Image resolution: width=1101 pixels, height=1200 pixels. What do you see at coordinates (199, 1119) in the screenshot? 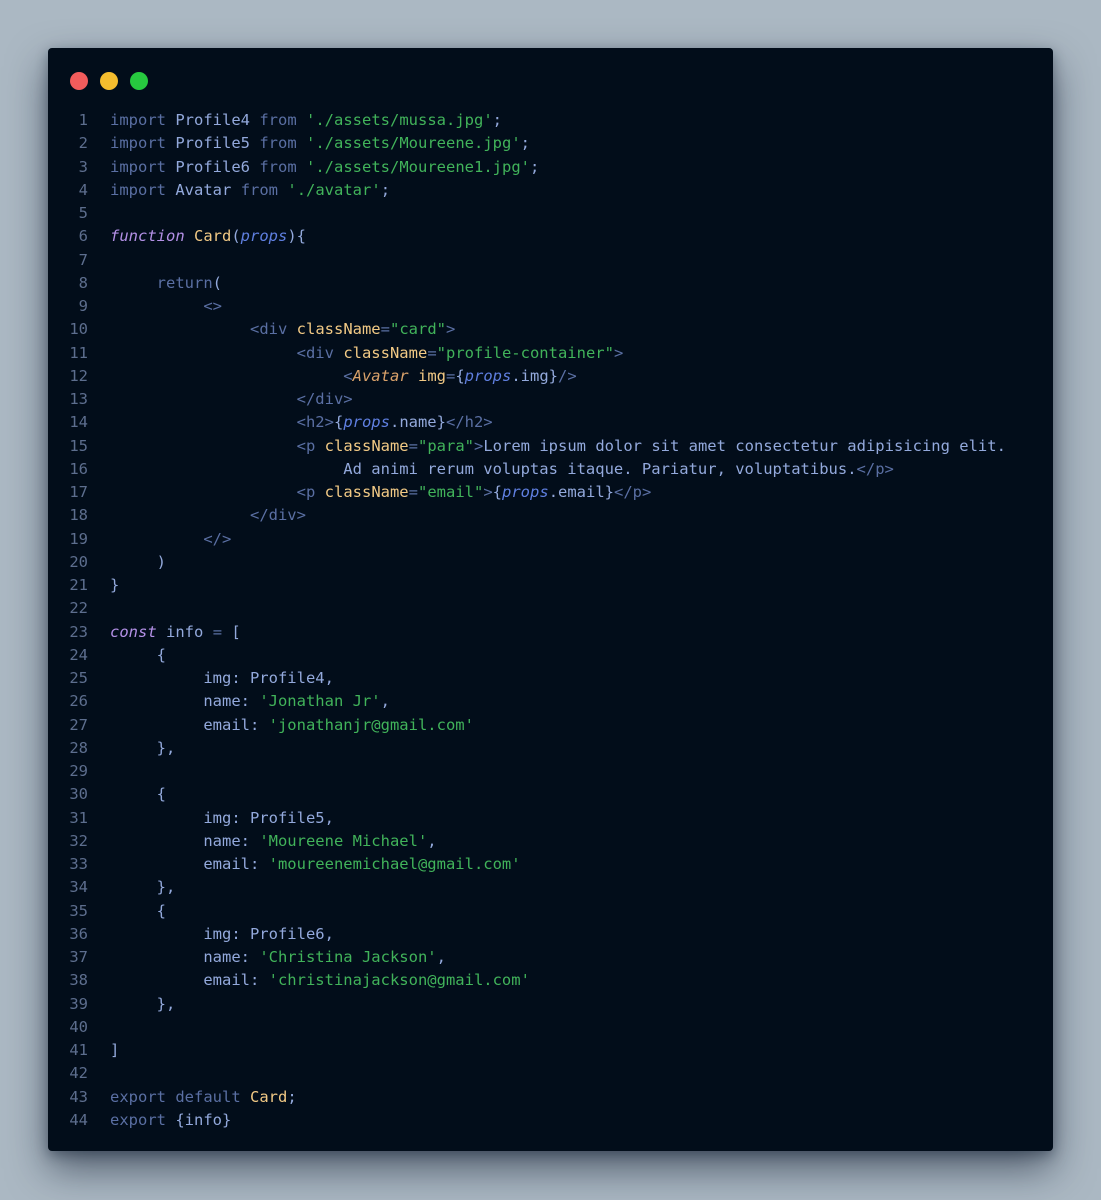
I see `code-token: {info}` at bounding box center [199, 1119].